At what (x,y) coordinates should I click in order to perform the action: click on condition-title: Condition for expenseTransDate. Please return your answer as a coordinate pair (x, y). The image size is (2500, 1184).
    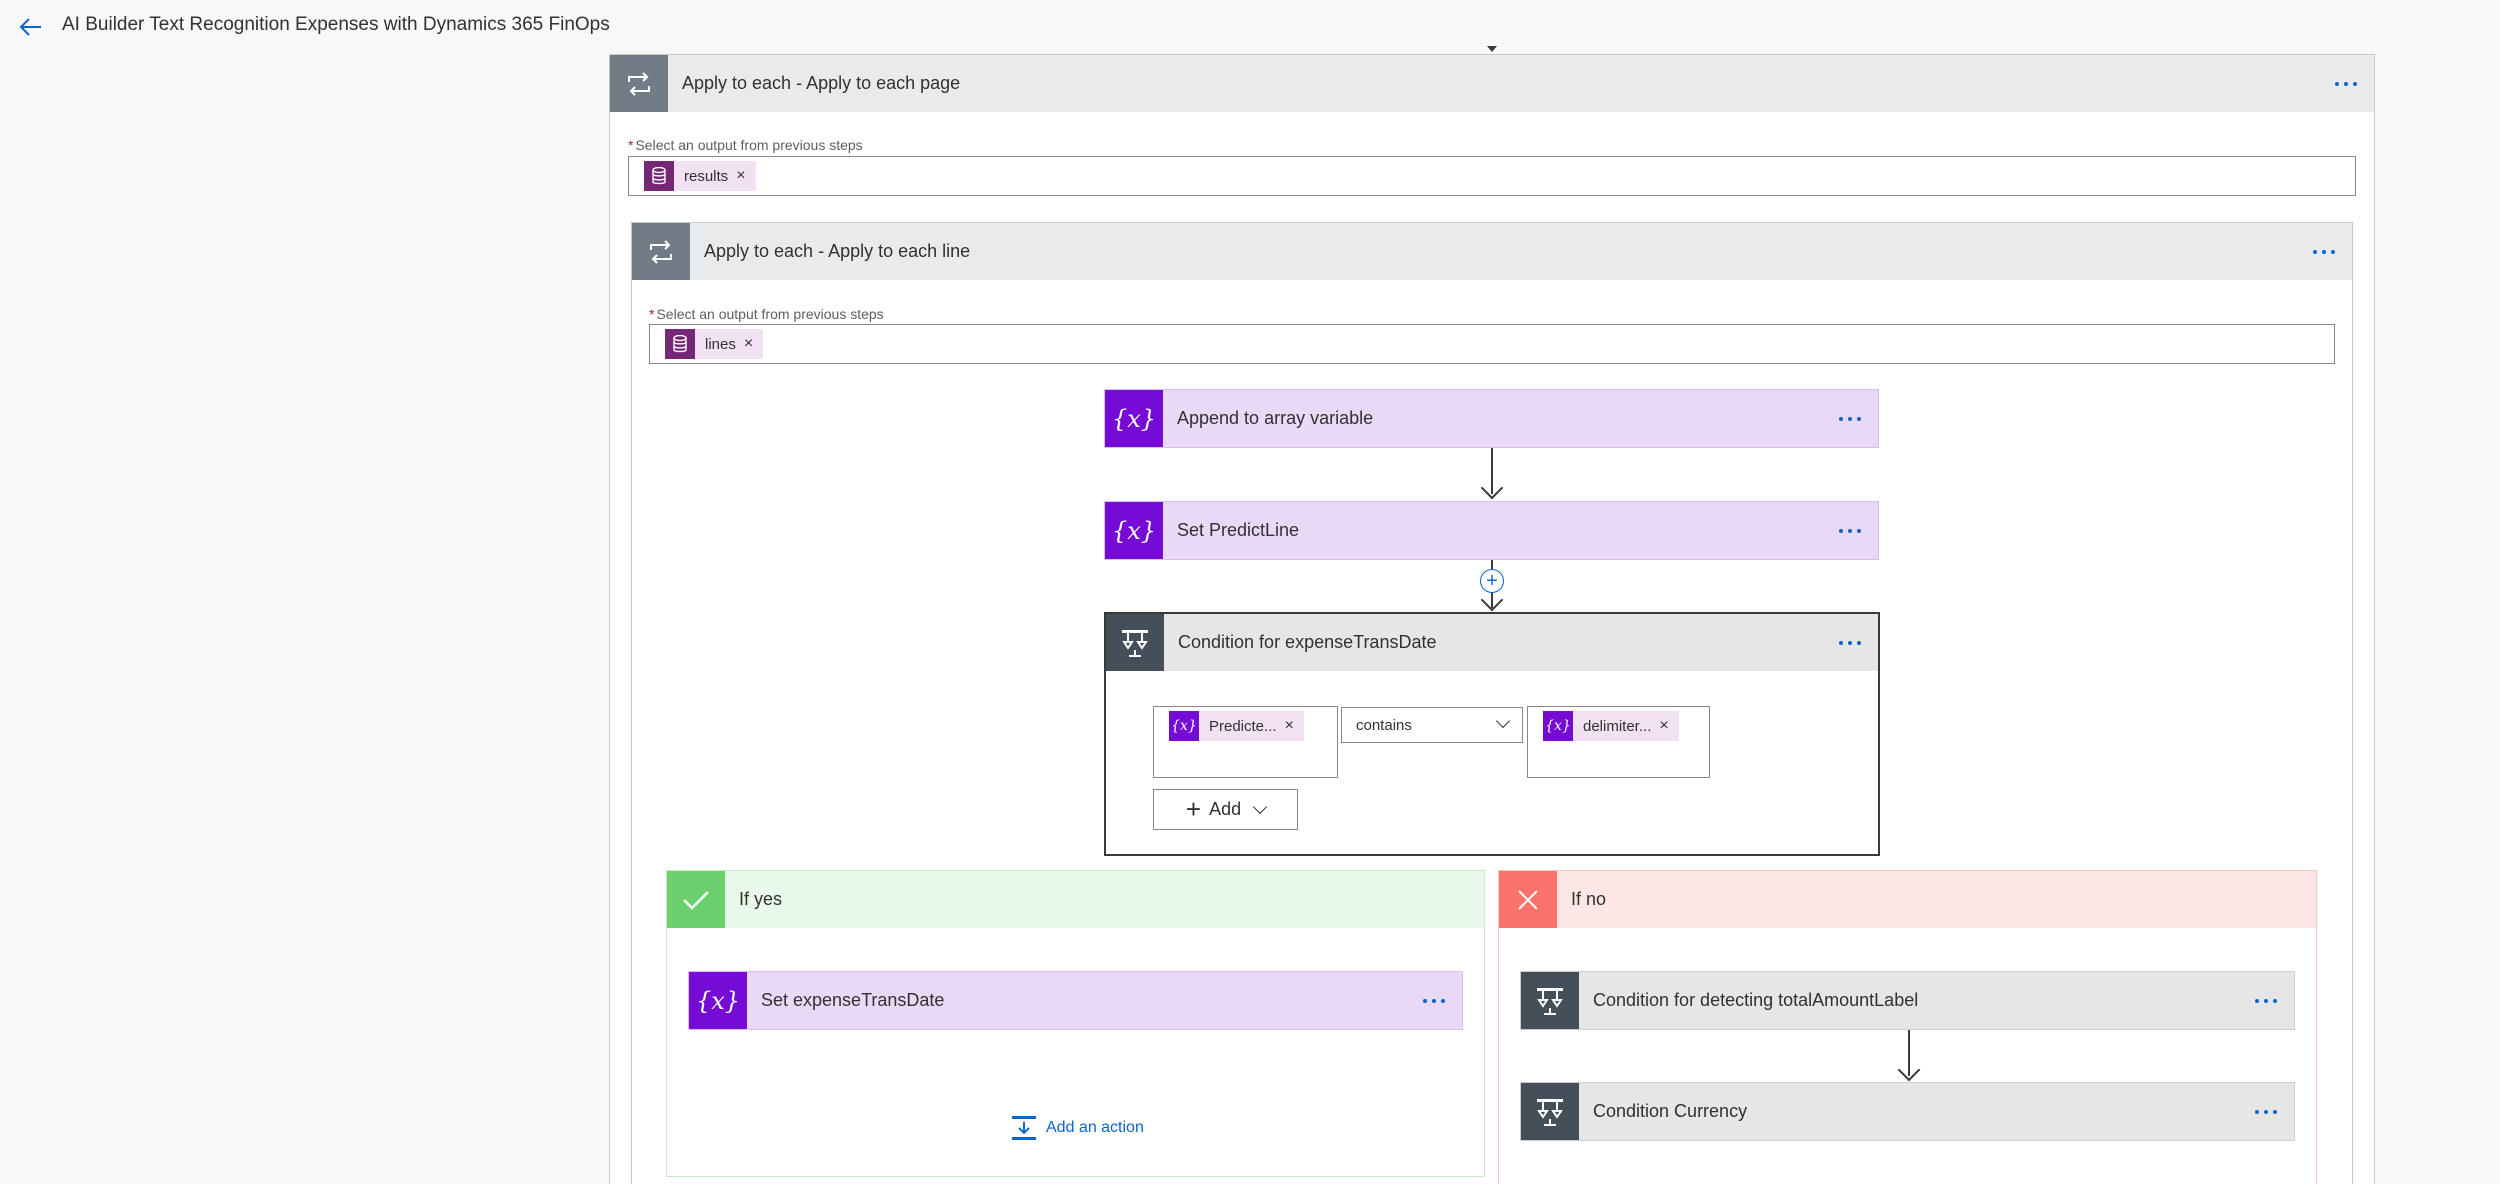
    Looking at the image, I should click on (1307, 642).